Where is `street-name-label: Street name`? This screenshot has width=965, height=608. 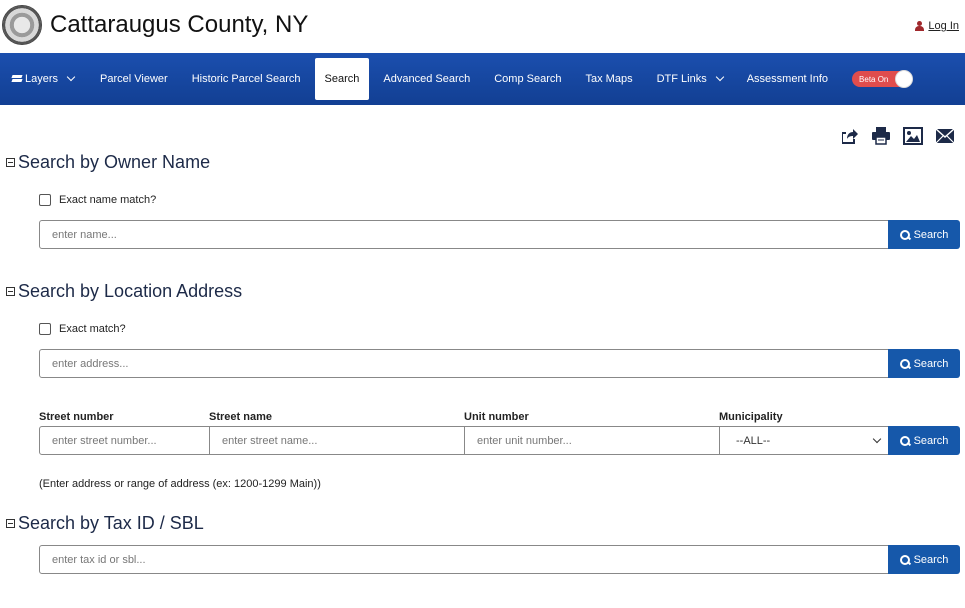
street-name-label: Street name is located at coordinates (240, 417).